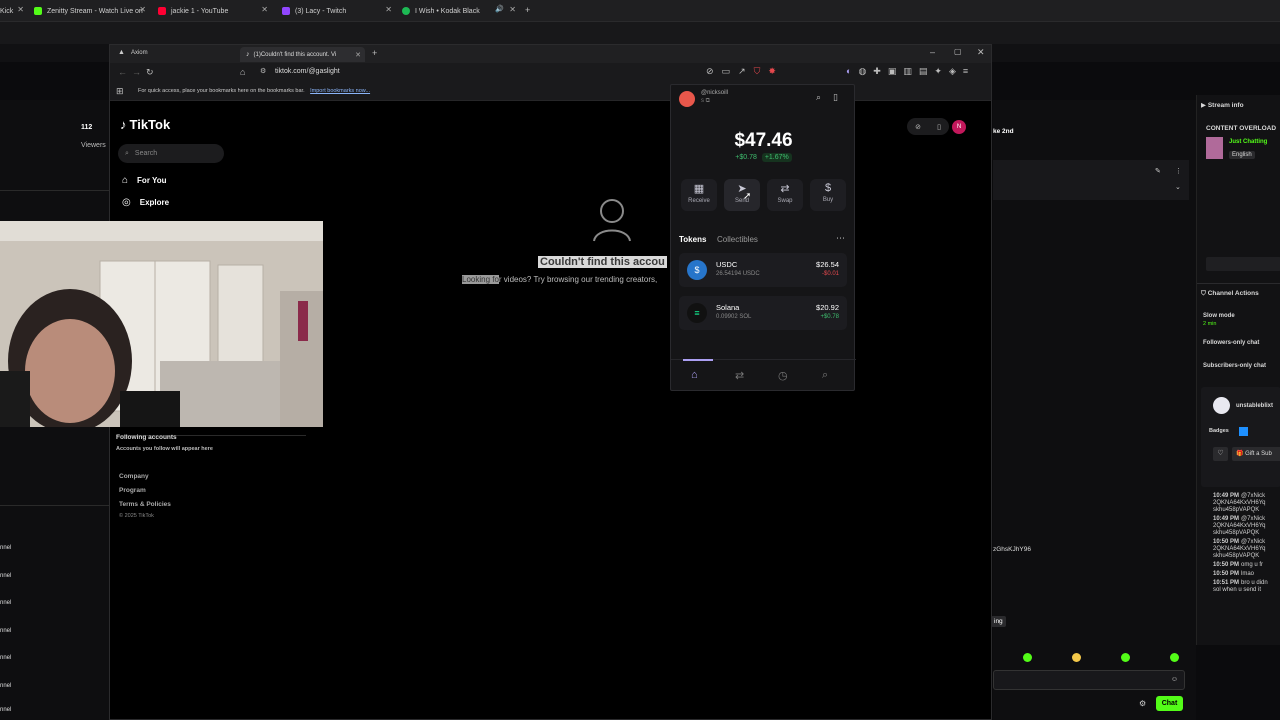  I want to click on speaker-icon: 🔊, so click(499, 9).